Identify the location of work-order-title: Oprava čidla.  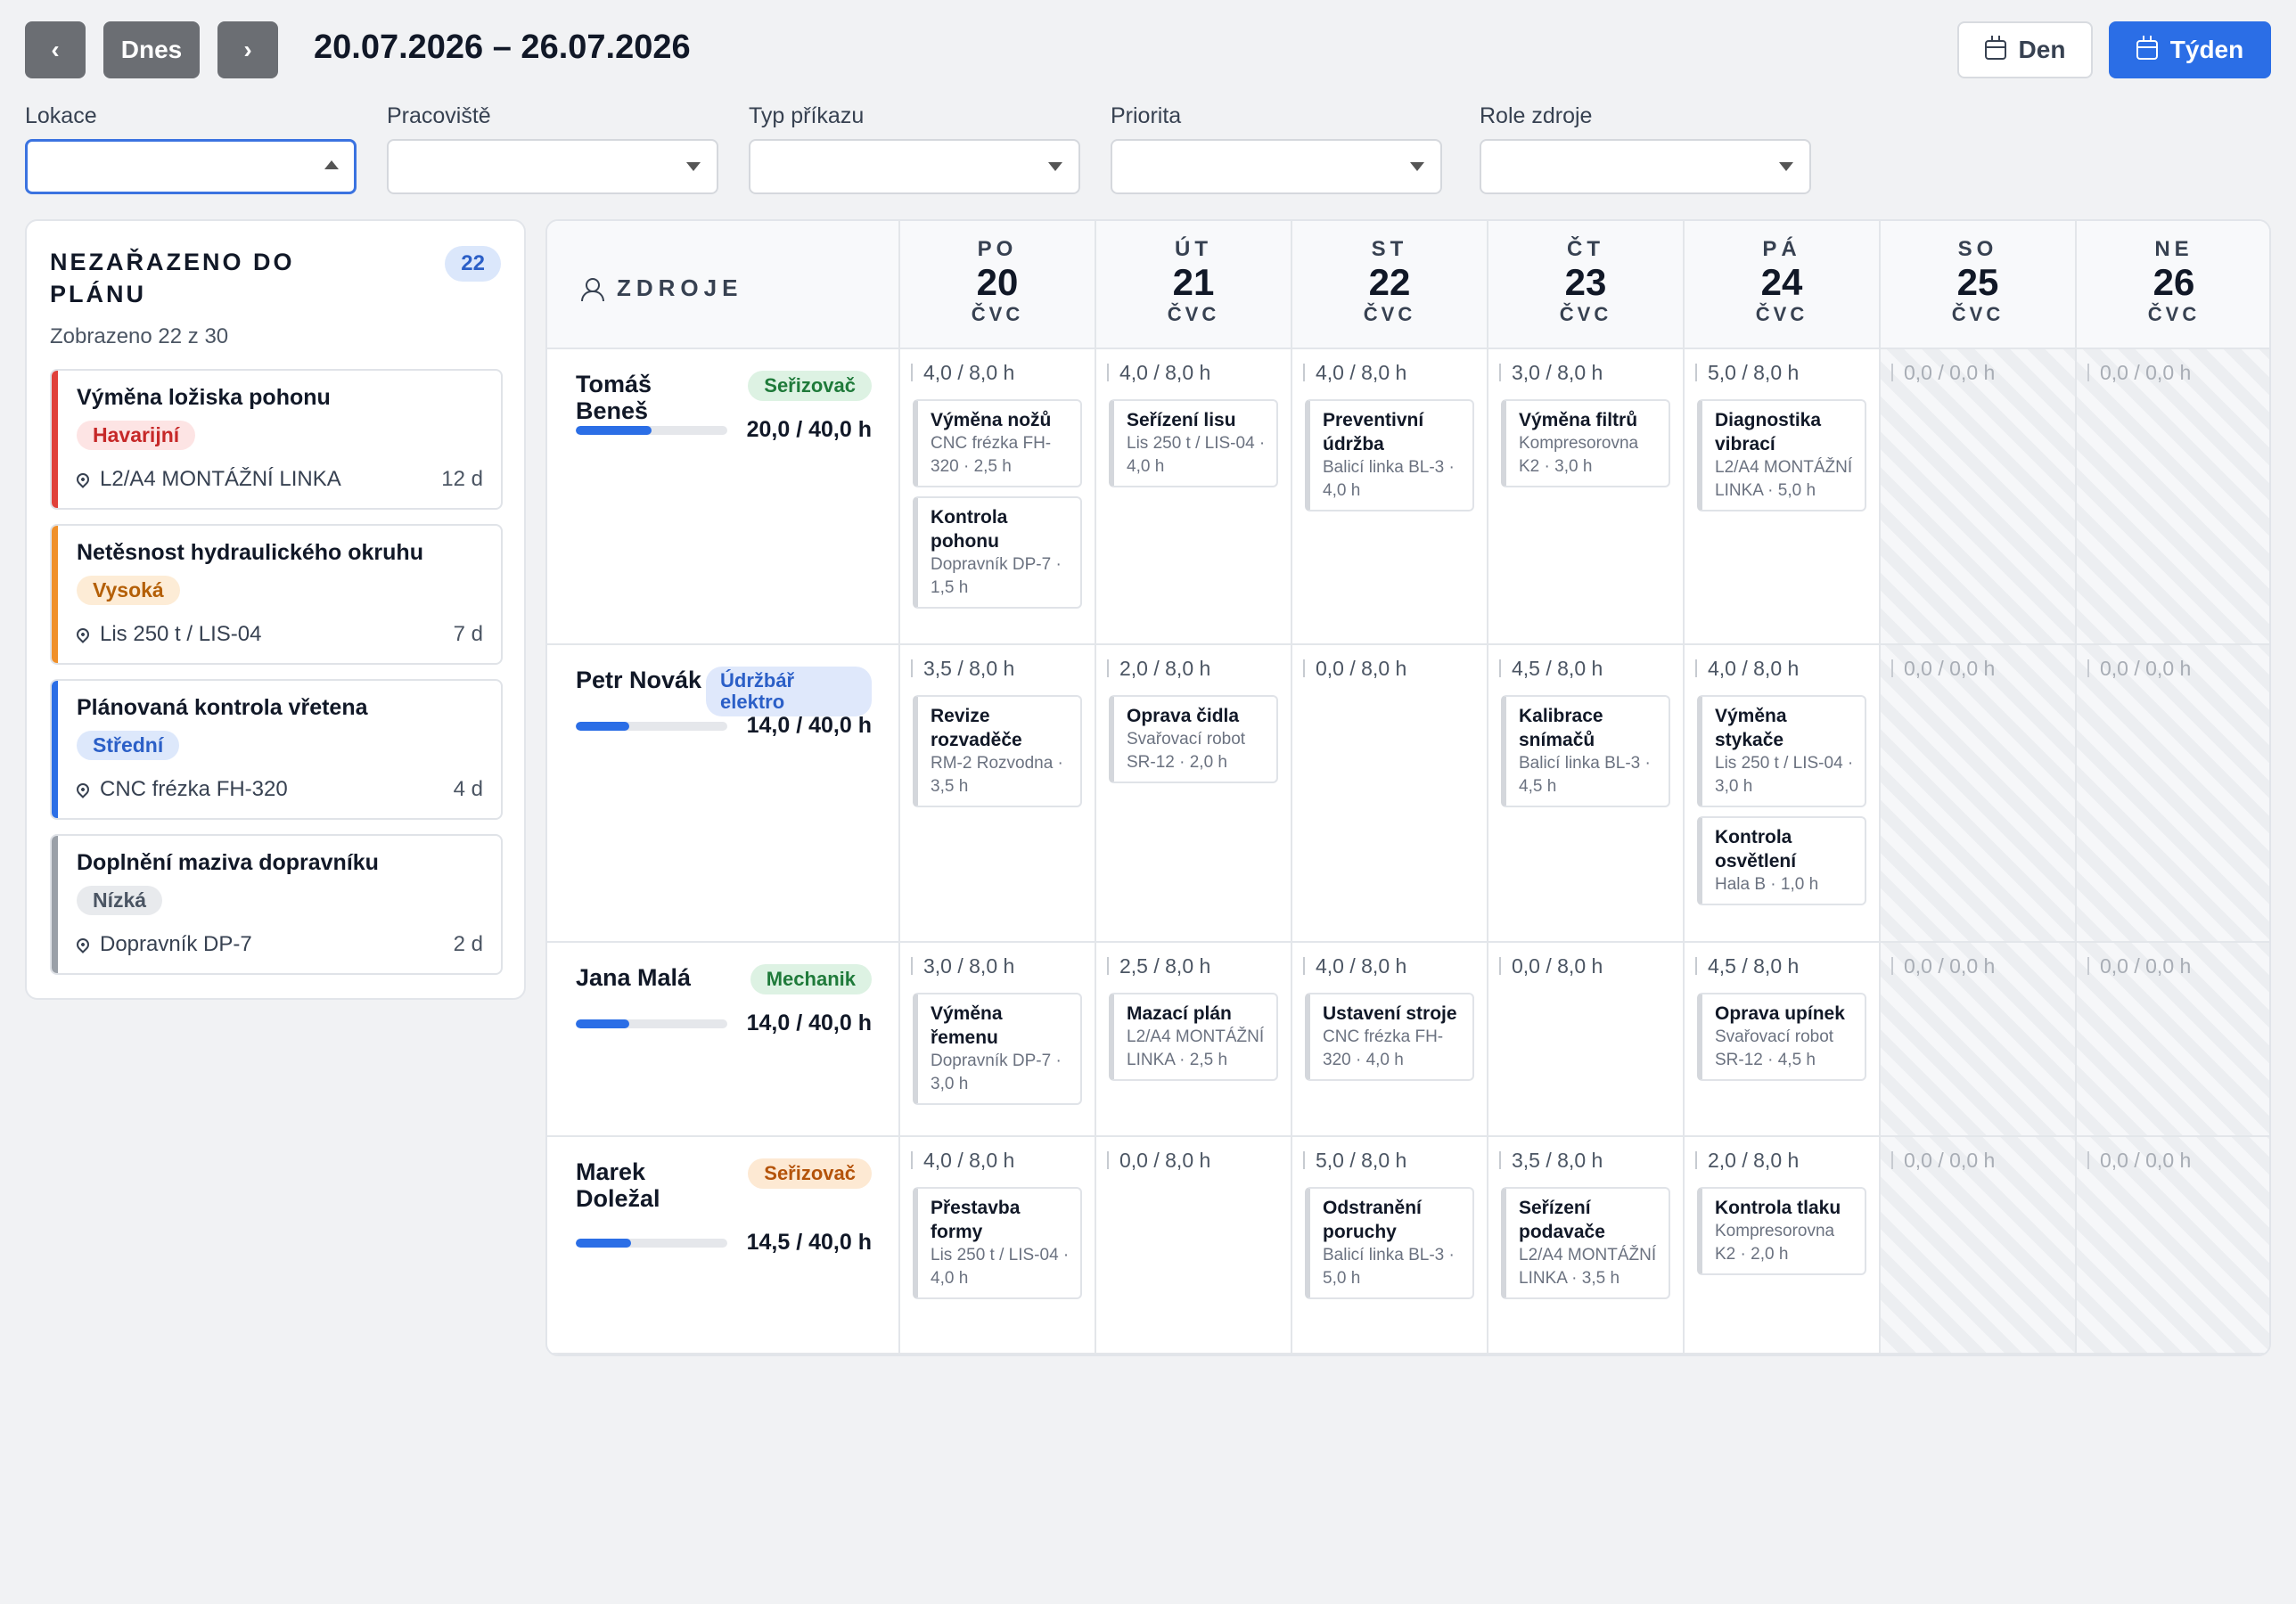
(1183, 716).